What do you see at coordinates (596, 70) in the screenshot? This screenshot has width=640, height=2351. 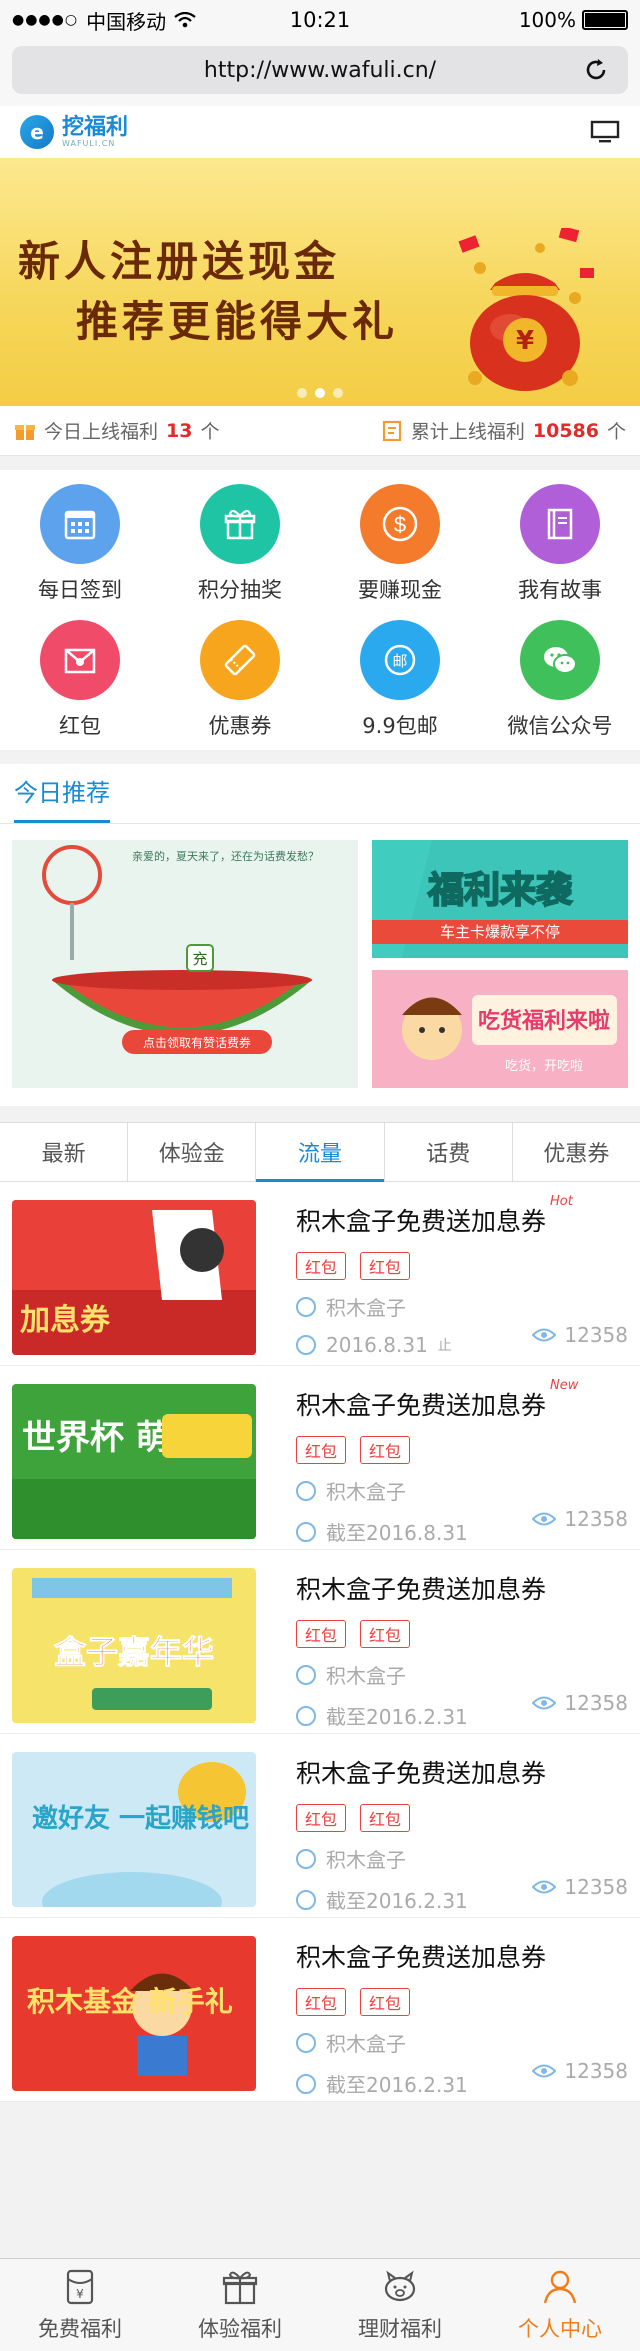 I see `reload-icon` at bounding box center [596, 70].